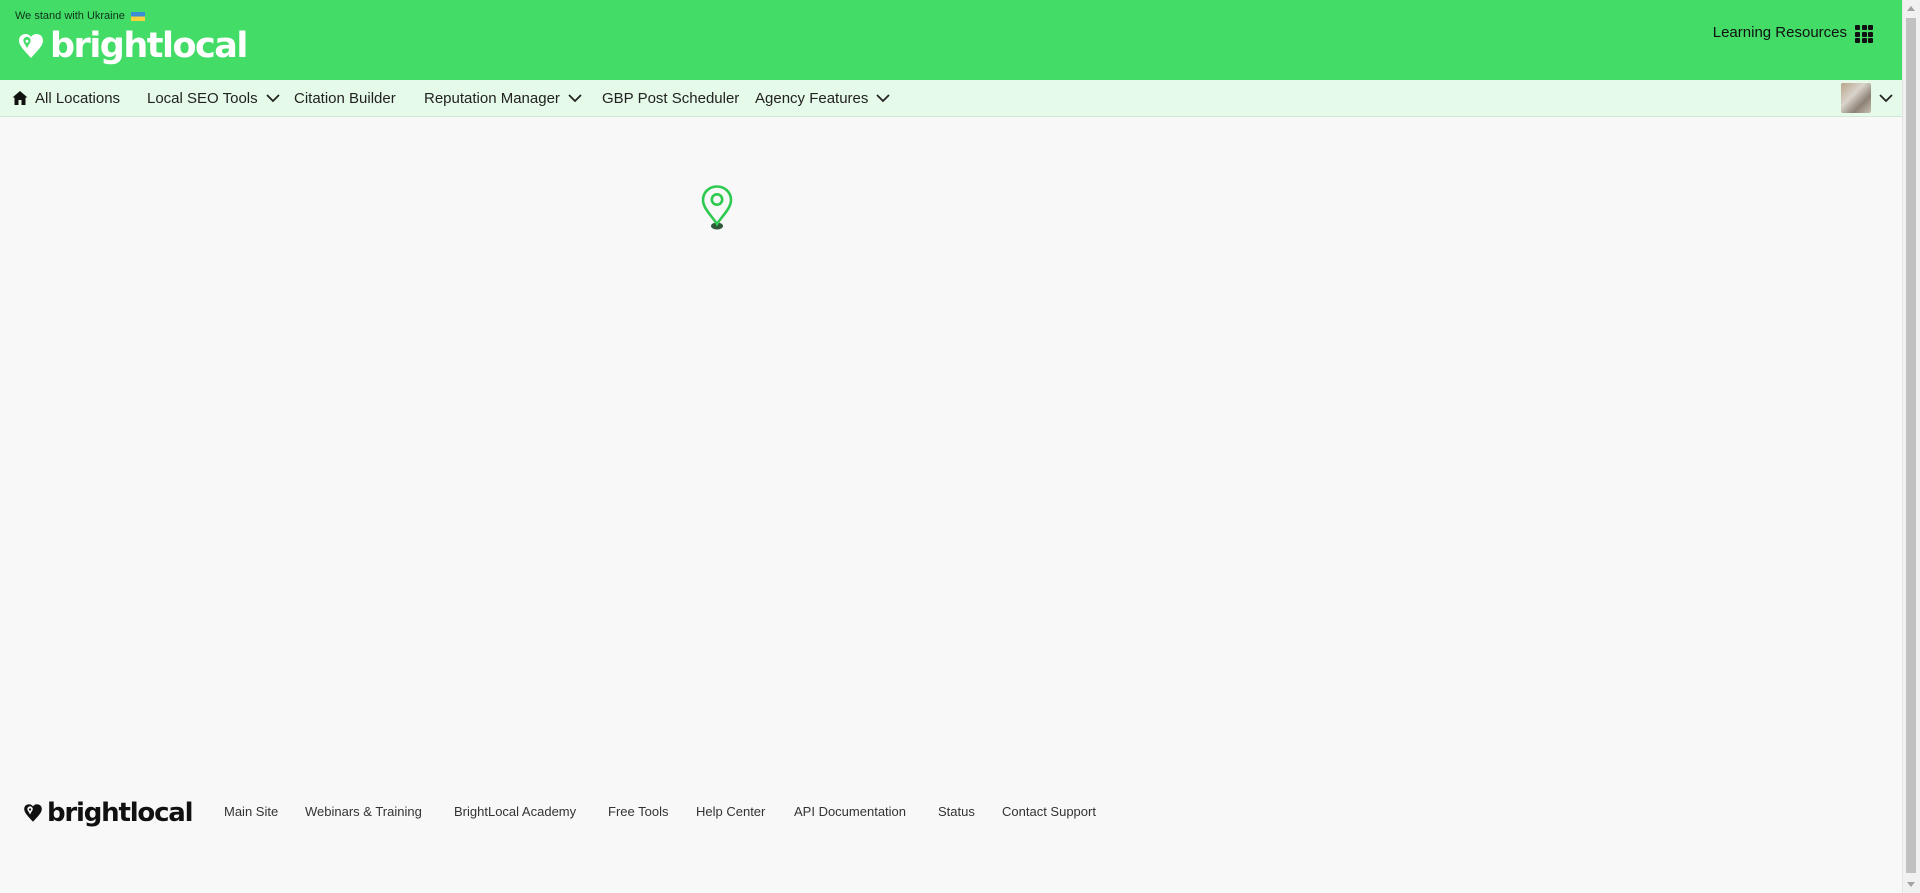 The width and height of the screenshot is (1920, 893). I want to click on user-avatar, so click(1856, 98).